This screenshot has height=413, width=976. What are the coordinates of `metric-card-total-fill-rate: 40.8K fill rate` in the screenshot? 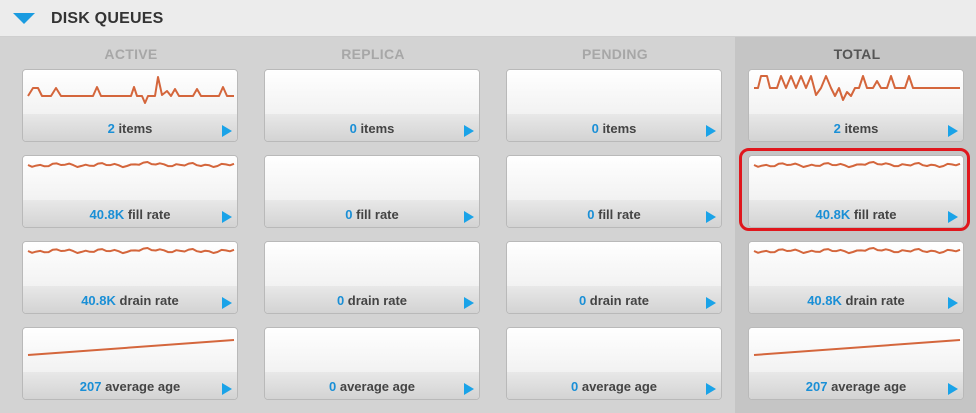 It's located at (856, 191).